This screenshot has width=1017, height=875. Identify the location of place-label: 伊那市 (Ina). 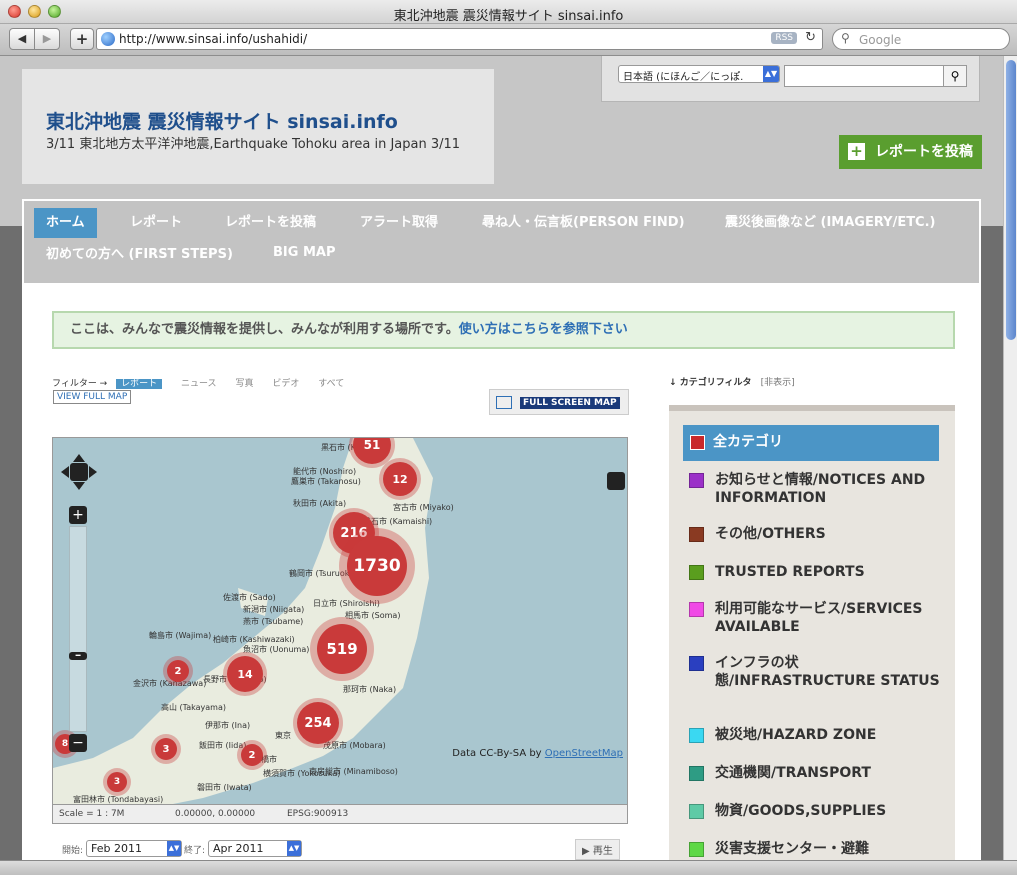
(228, 725).